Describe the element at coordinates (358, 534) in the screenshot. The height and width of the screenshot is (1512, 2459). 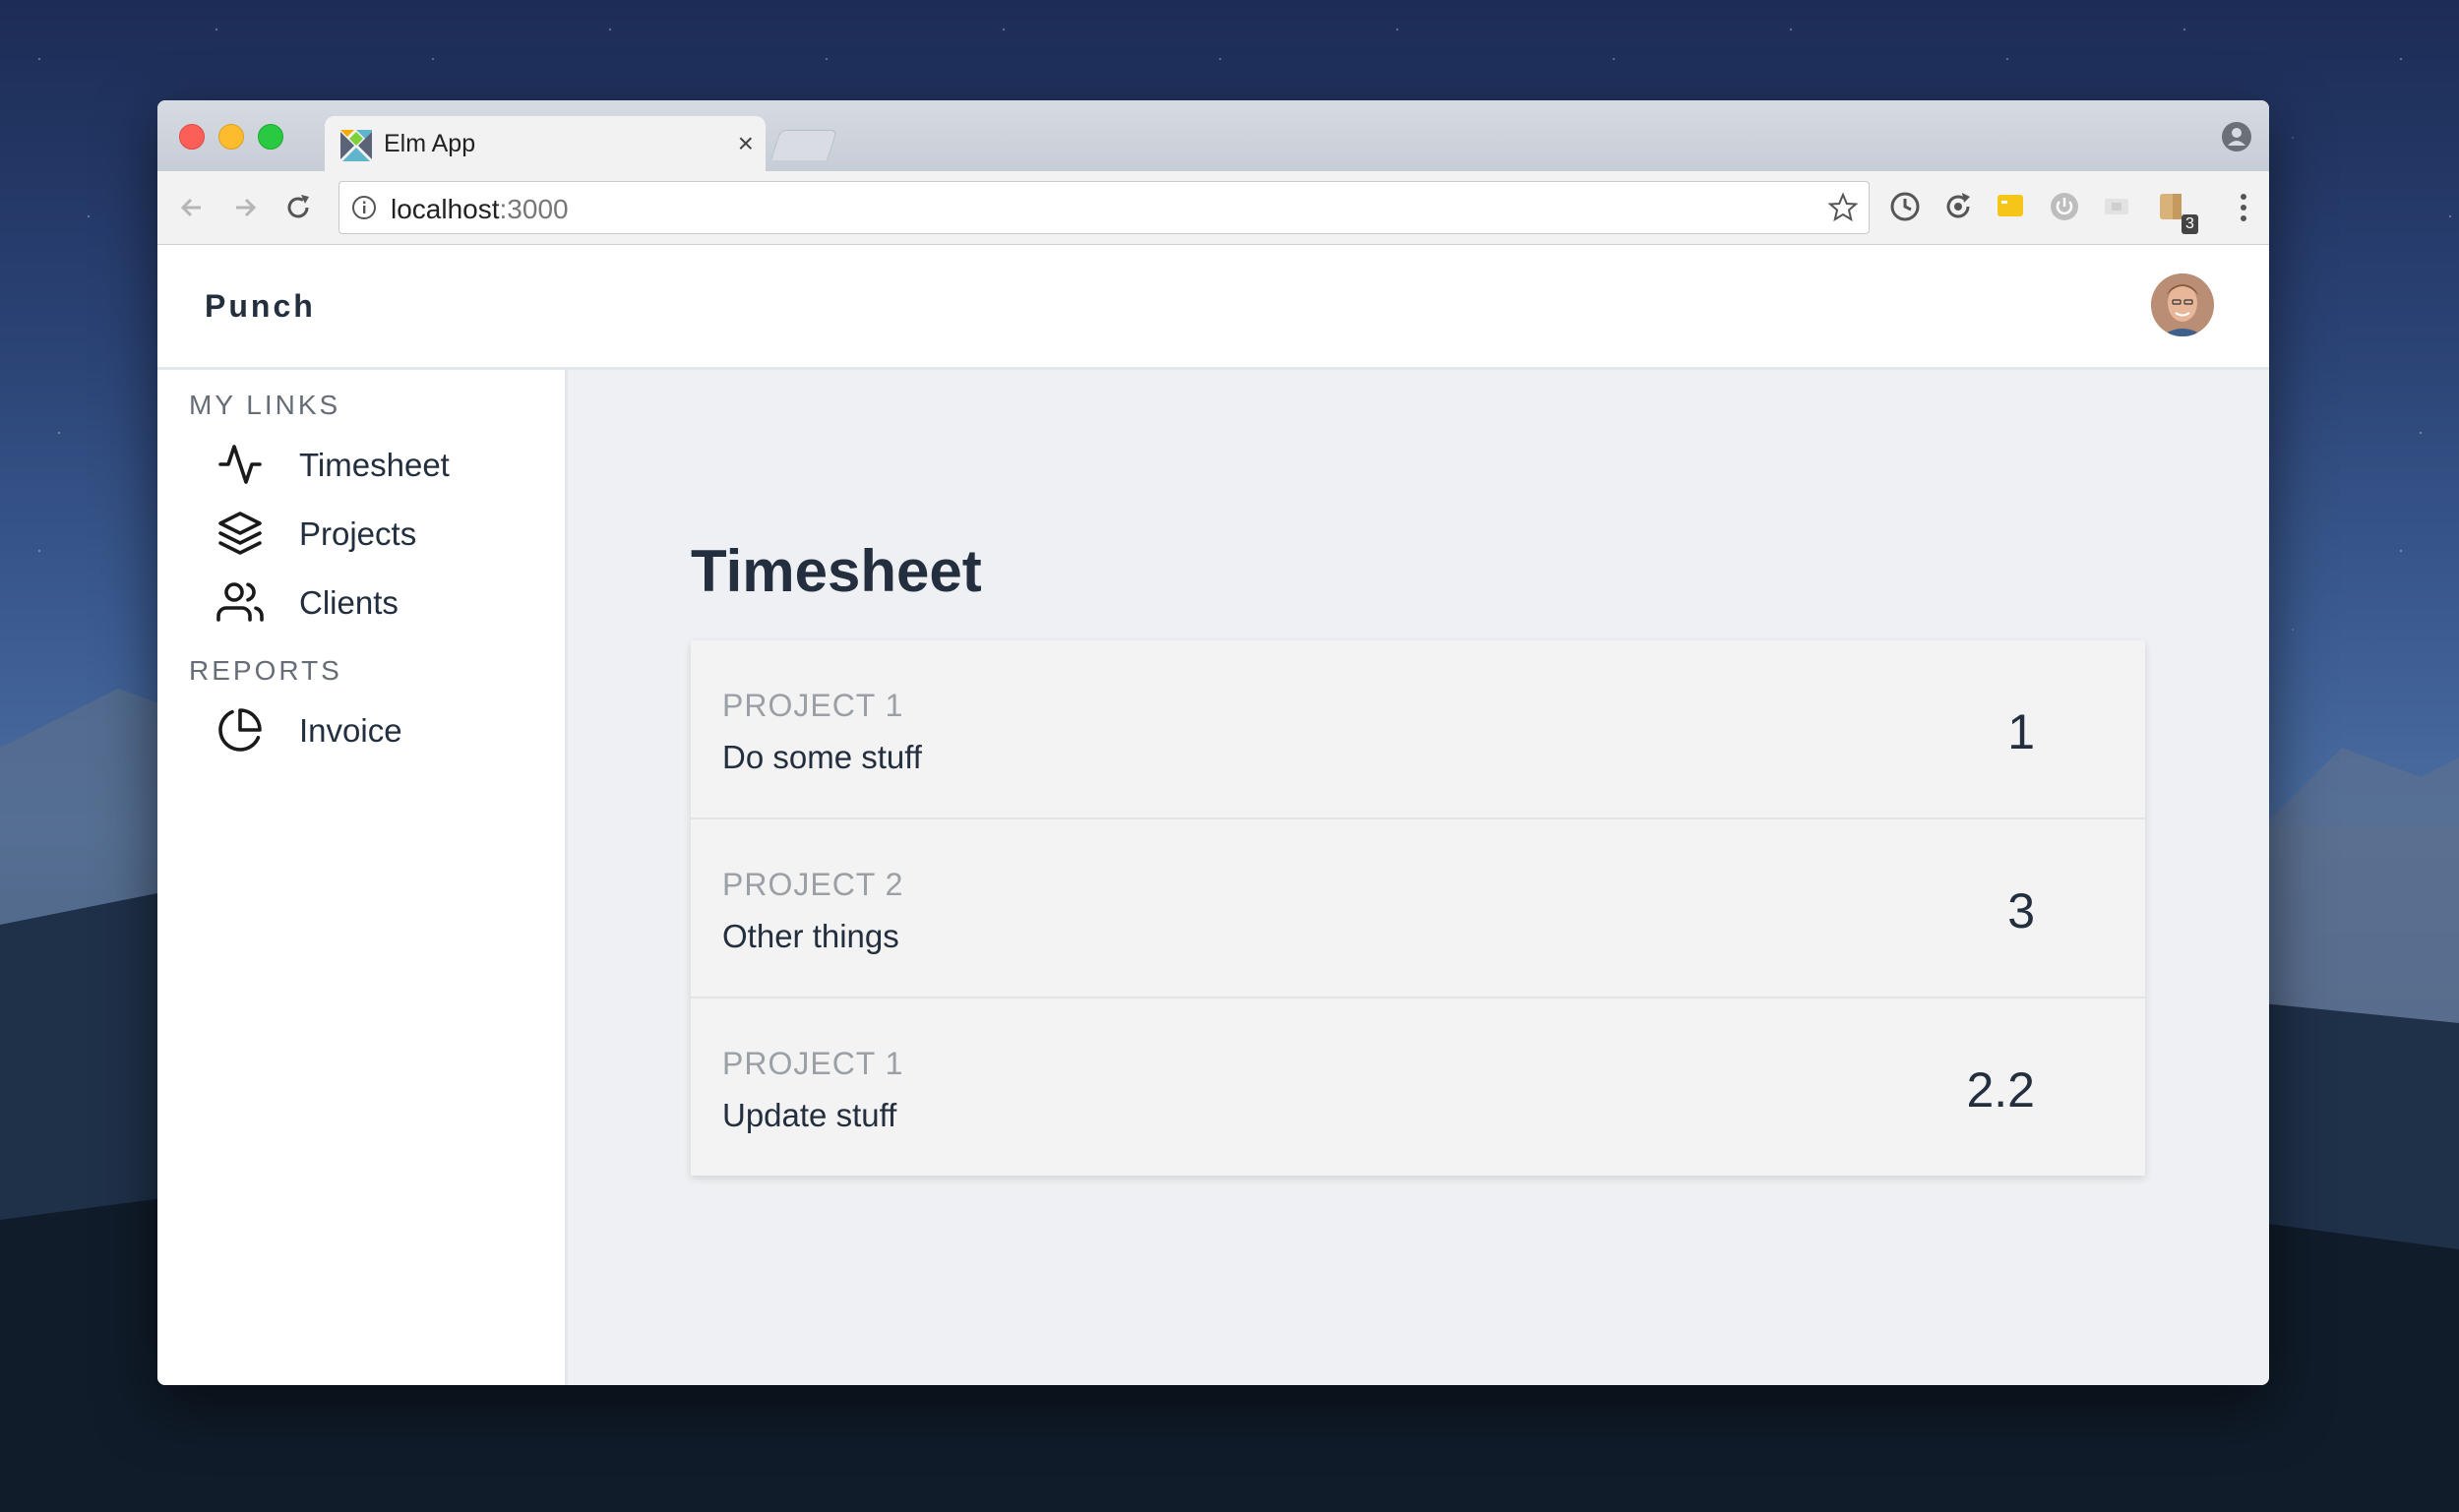
I see `sidebar-item-label: Projects` at that location.